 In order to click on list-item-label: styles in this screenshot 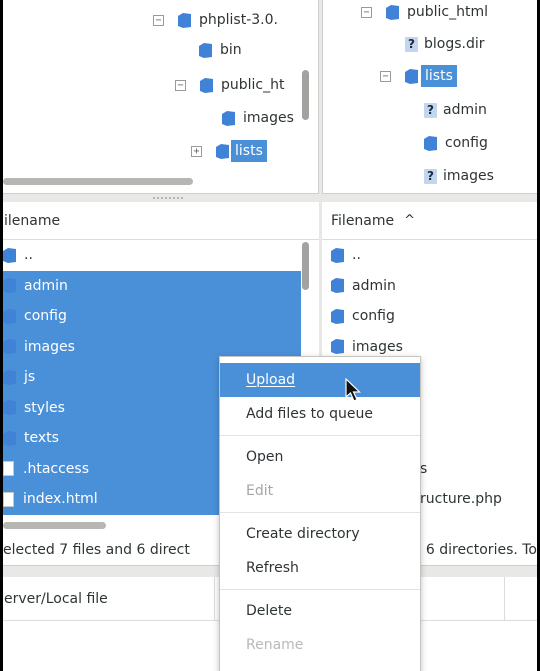, I will do `click(44, 407)`.